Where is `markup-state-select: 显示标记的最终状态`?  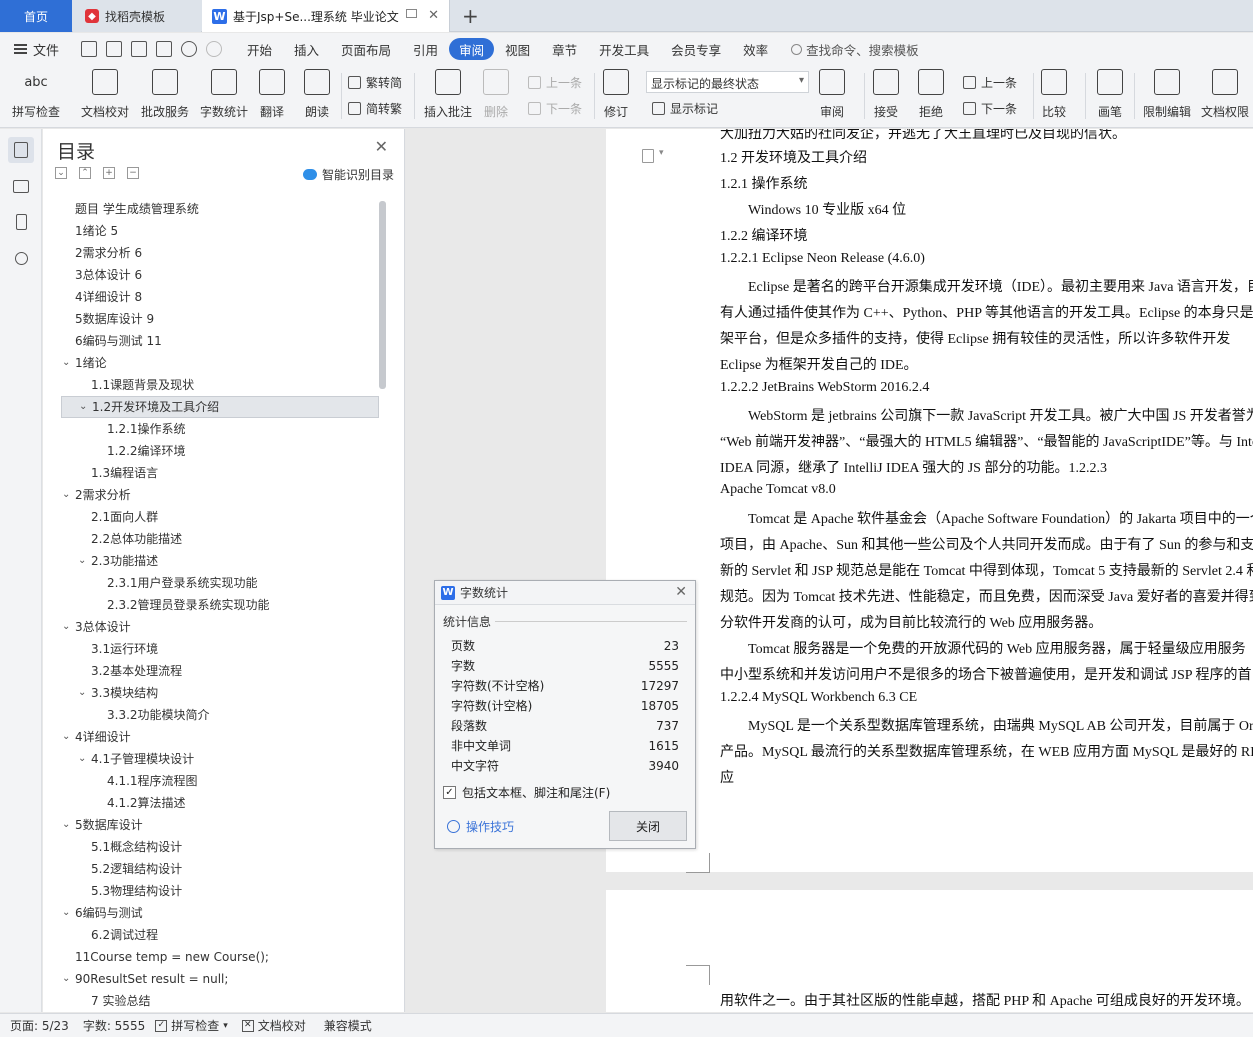
markup-state-select: 显示标记的最终状态 is located at coordinates (727, 82).